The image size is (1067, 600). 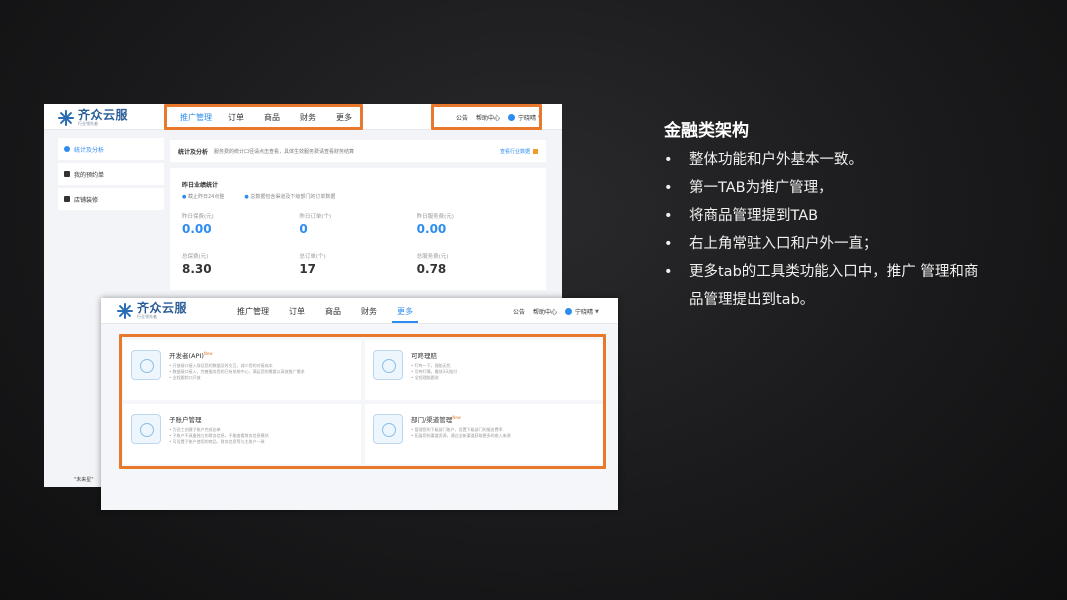 I want to click on stat-value: 0.78, so click(x=431, y=269).